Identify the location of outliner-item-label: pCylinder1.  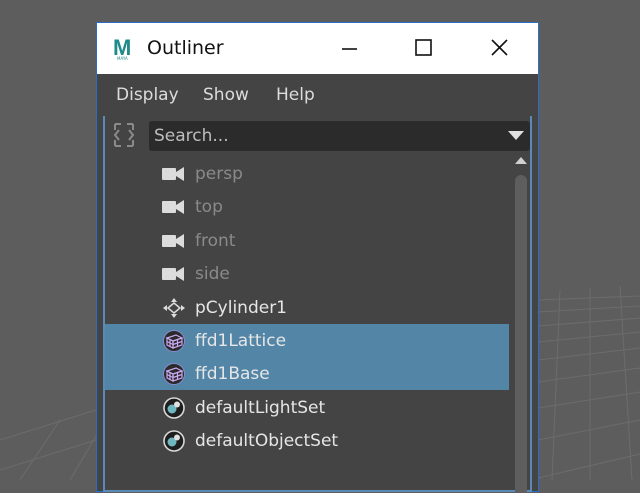
(241, 308).